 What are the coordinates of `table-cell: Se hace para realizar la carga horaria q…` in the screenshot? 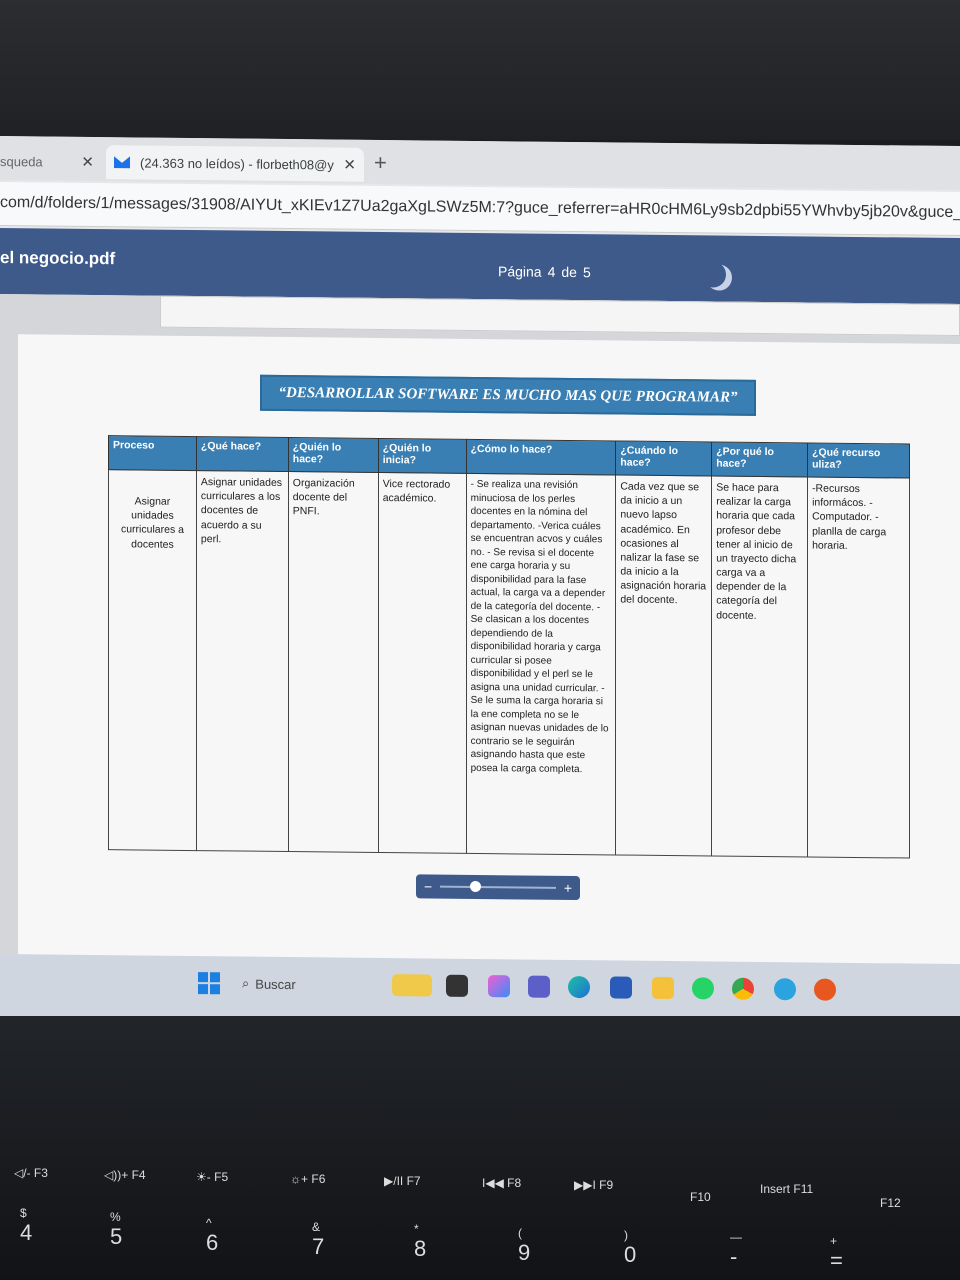 It's located at (759, 666).